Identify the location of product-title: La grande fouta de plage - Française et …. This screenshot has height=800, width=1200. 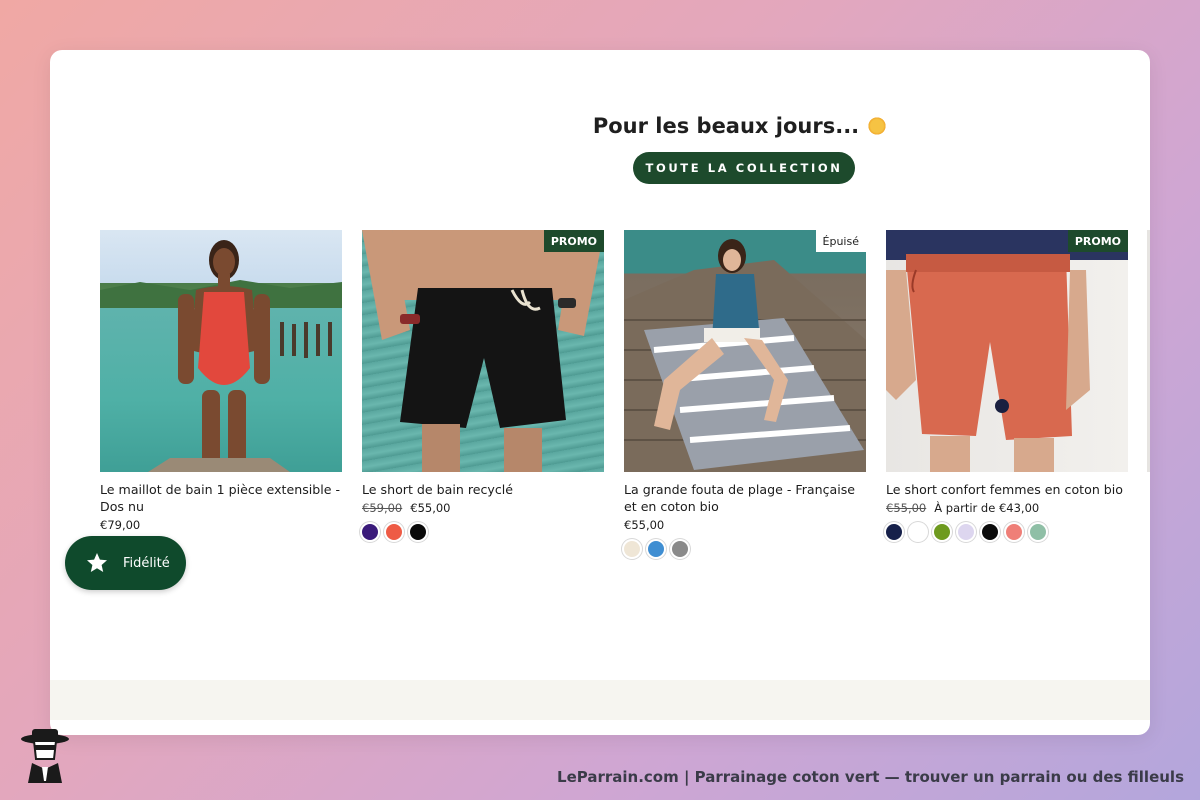
(745, 498).